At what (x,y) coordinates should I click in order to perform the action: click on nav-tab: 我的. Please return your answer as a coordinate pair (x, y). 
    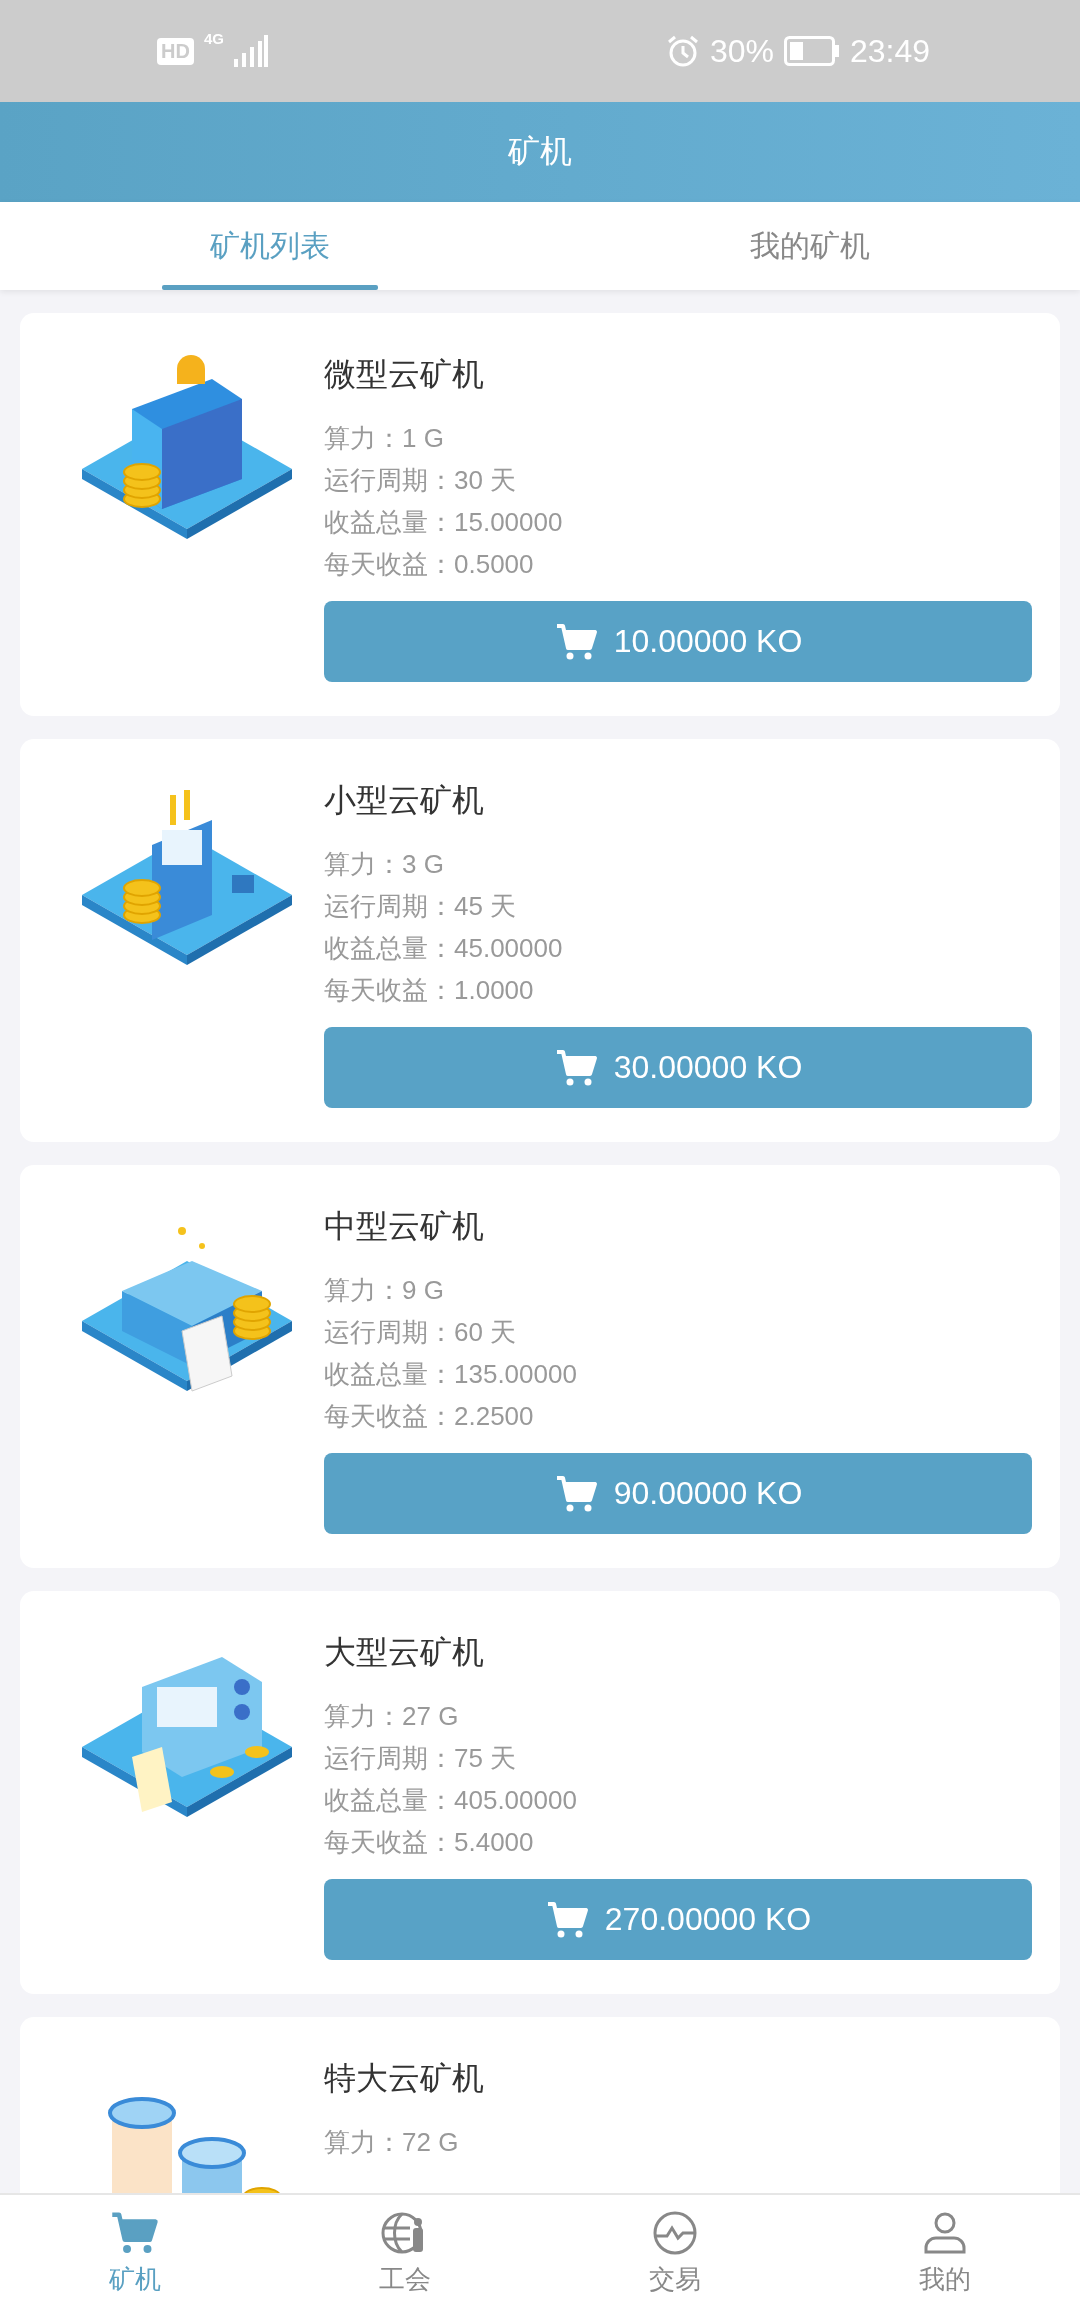
    Looking at the image, I should click on (945, 2252).